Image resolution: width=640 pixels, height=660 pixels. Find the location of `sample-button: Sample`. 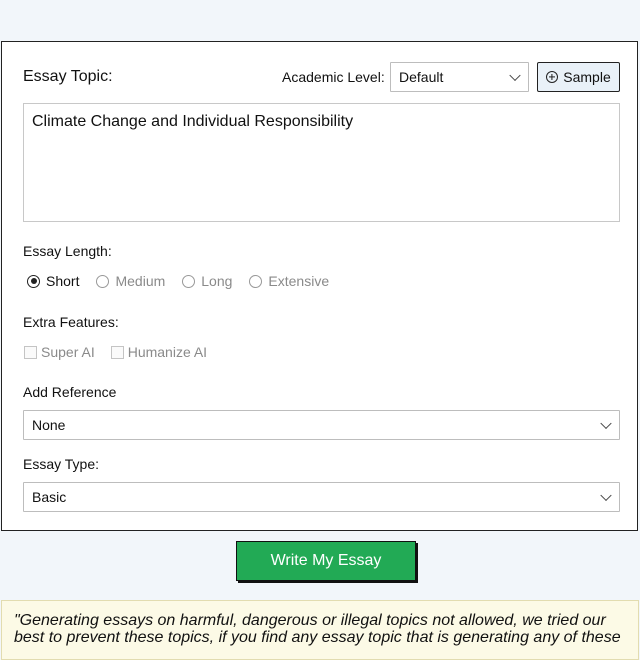

sample-button: Sample is located at coordinates (578, 77).